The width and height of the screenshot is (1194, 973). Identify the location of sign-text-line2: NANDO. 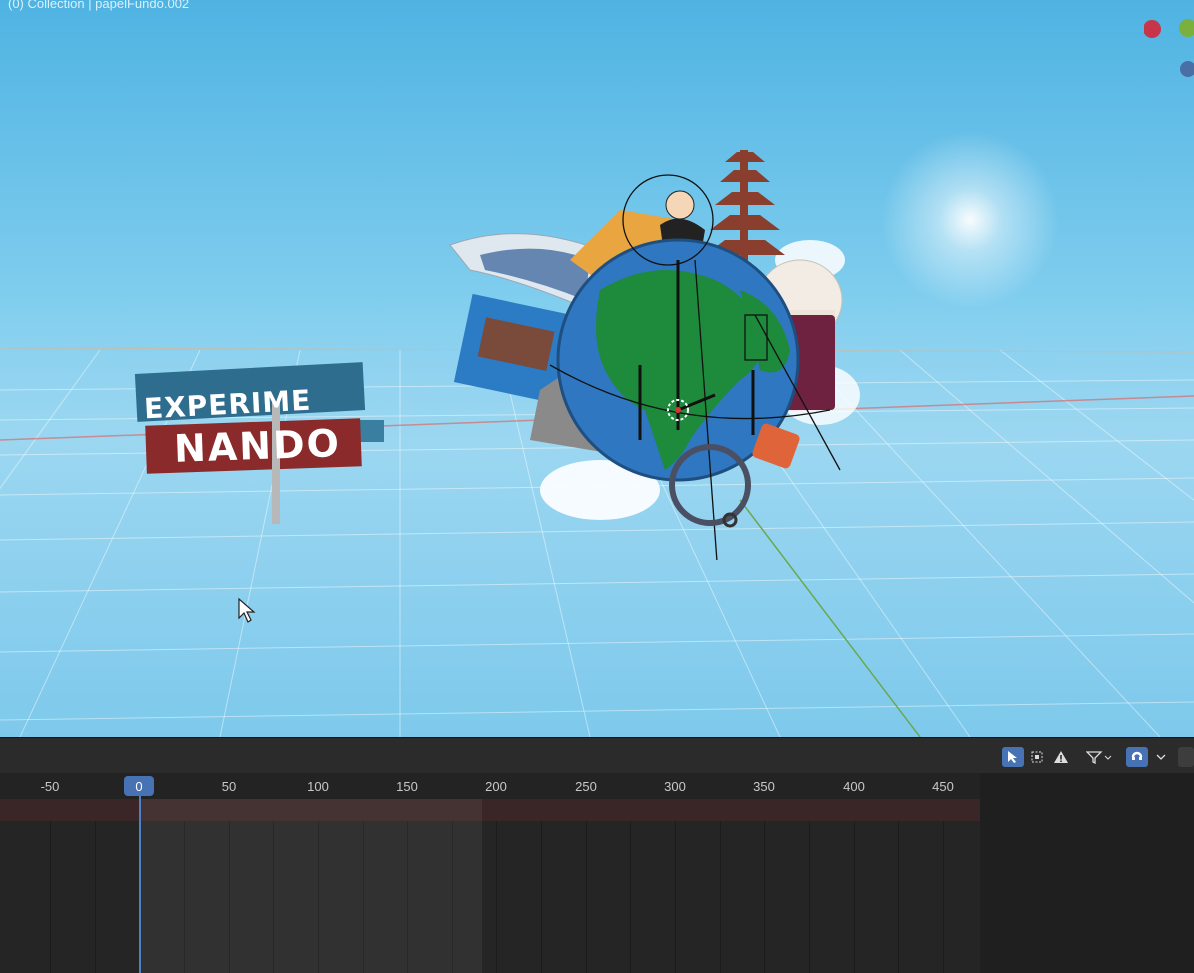
(257, 446).